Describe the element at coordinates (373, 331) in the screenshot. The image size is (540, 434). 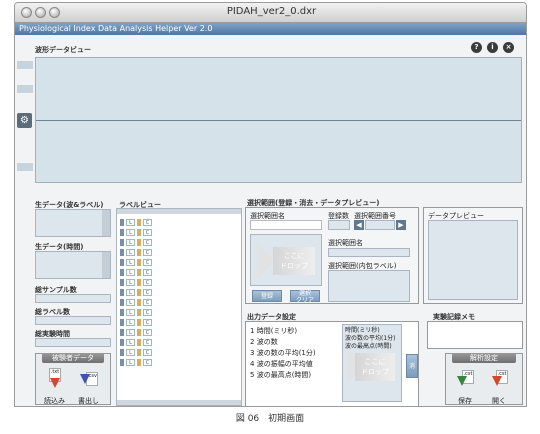
I see `dropped-item: 時間(ミリ秒)` at that location.